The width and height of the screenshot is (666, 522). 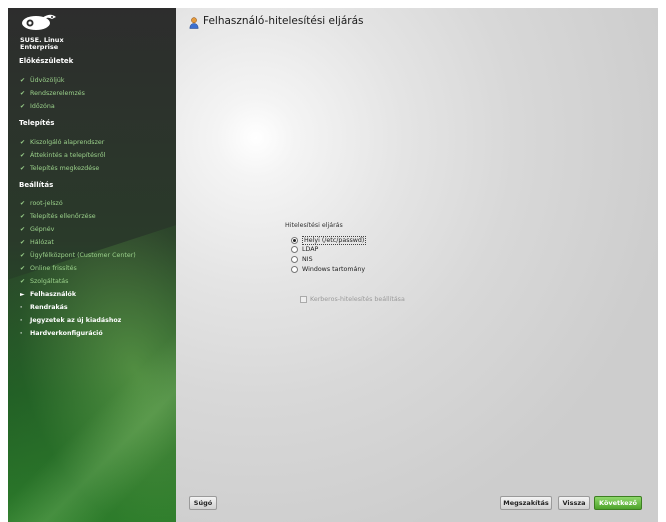 What do you see at coordinates (65, 168) in the screenshot?
I see `sidebar-item-label: Telepítés megkezdése` at bounding box center [65, 168].